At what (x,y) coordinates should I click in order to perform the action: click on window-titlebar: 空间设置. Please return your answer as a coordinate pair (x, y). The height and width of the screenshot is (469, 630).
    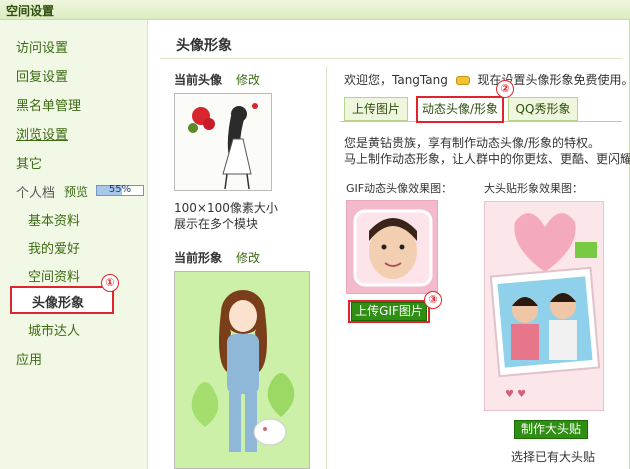
    Looking at the image, I should click on (315, 10).